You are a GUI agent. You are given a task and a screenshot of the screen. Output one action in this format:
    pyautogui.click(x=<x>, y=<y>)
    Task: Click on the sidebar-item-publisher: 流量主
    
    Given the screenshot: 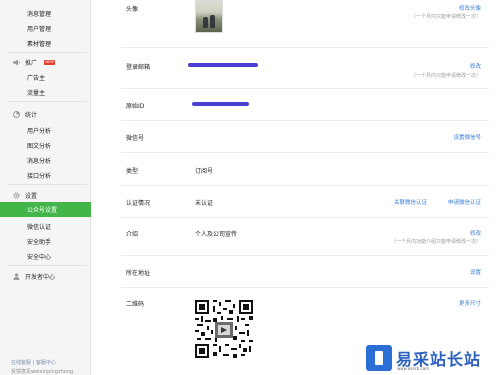 What is the action you would take?
    pyautogui.click(x=36, y=92)
    